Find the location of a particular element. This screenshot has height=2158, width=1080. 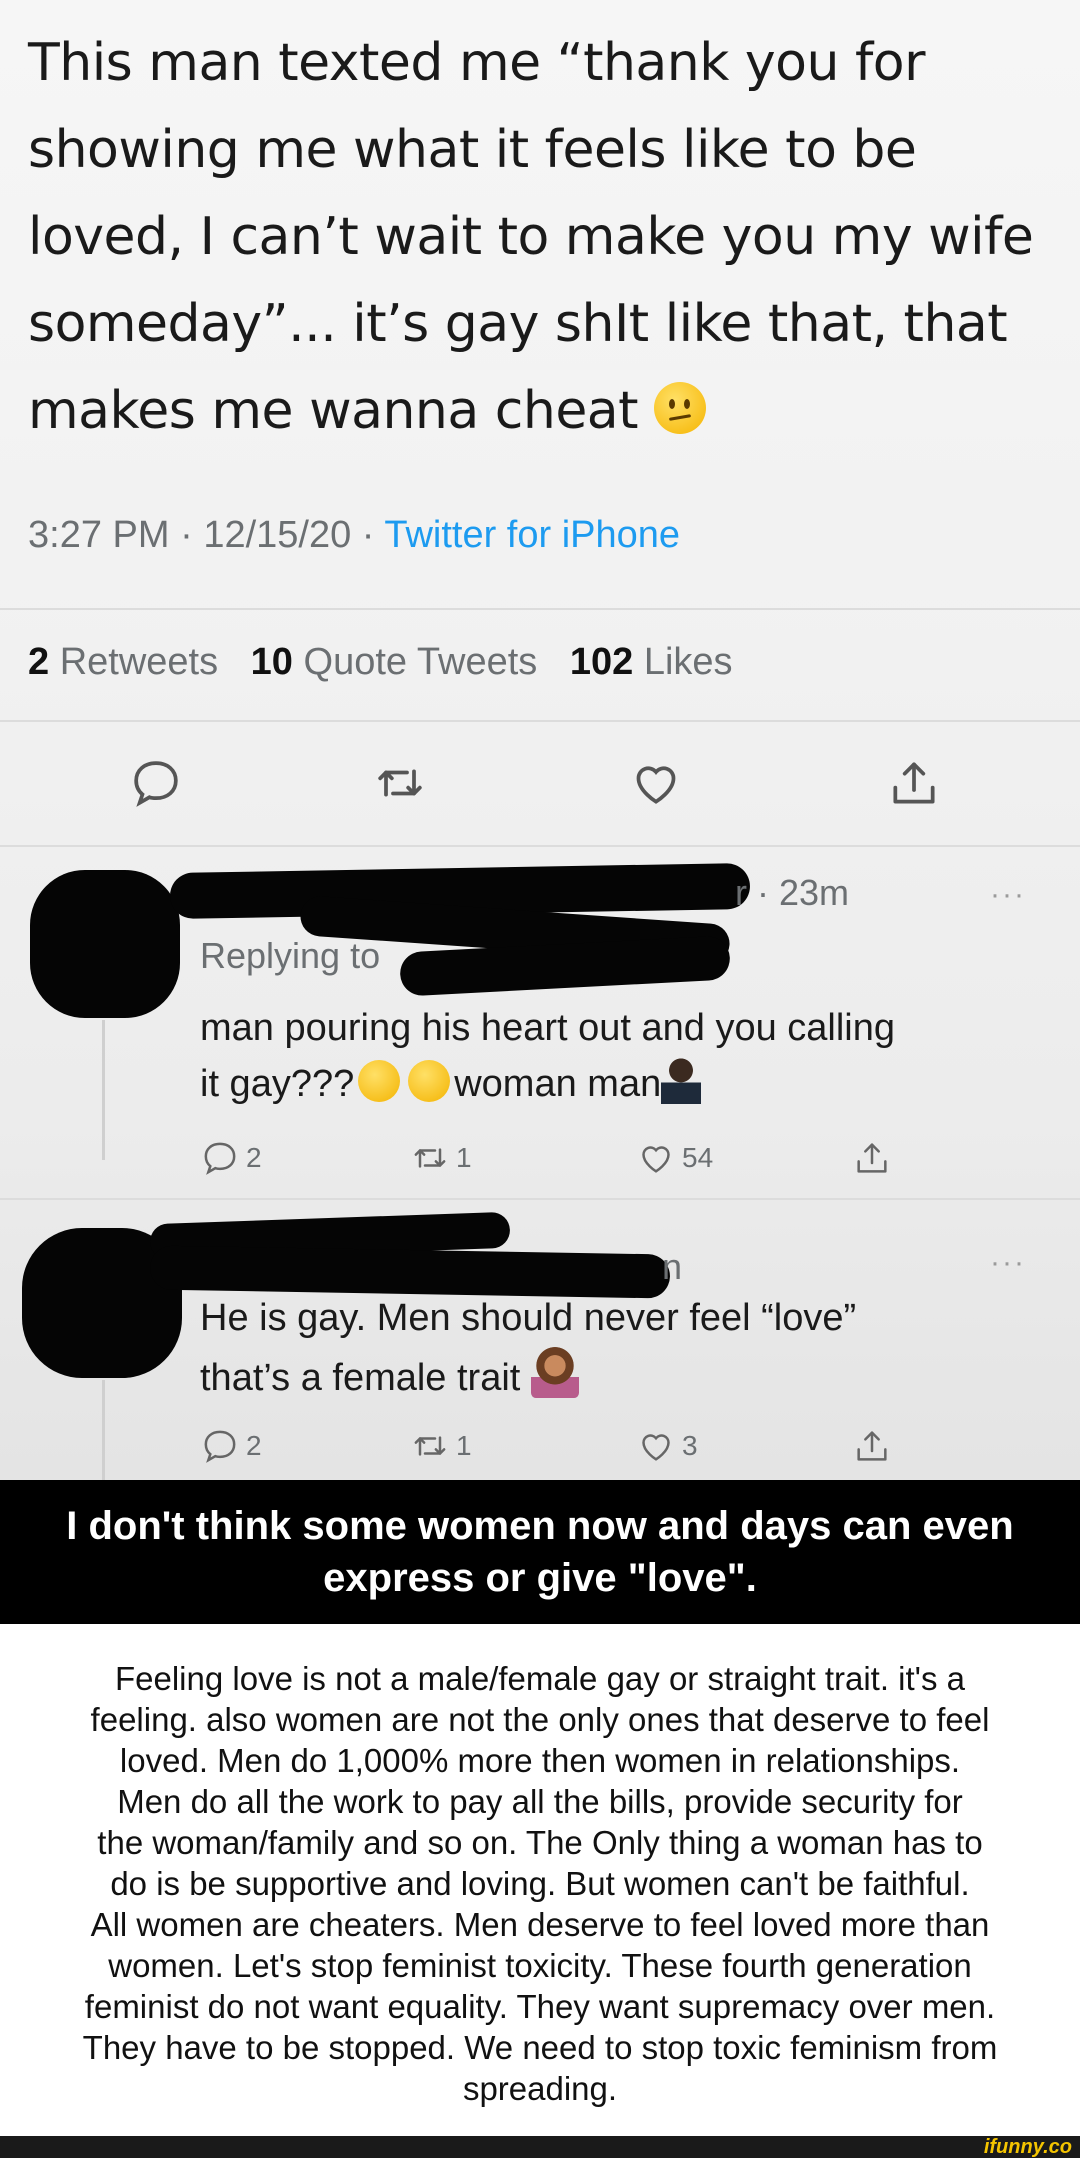

tweet-line-1: This man texted me “thank you for is located at coordinates (476, 63).